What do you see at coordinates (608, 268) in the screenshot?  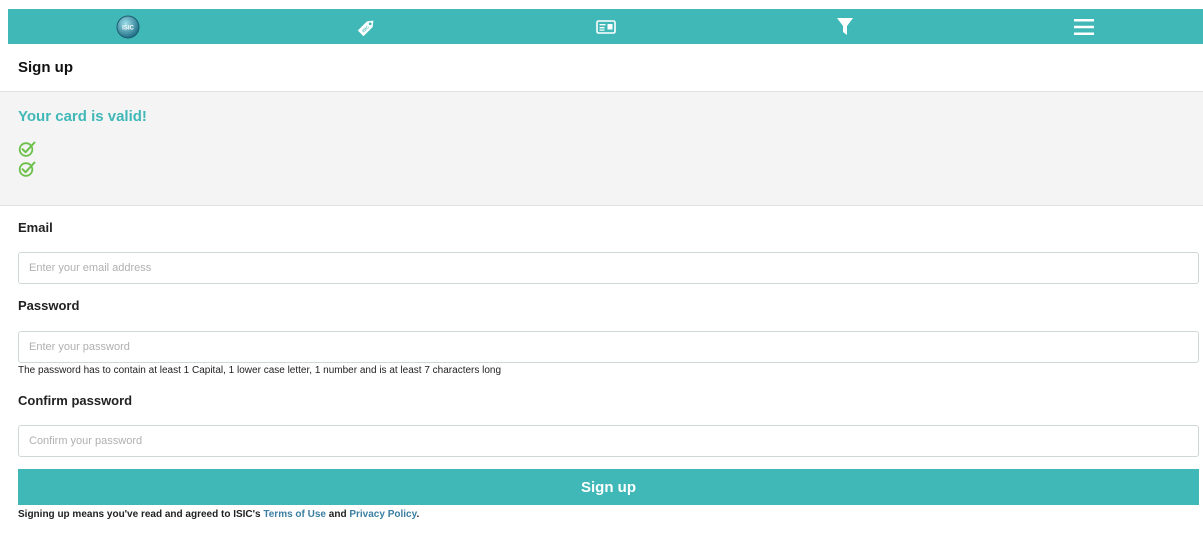 I see `email-field` at bounding box center [608, 268].